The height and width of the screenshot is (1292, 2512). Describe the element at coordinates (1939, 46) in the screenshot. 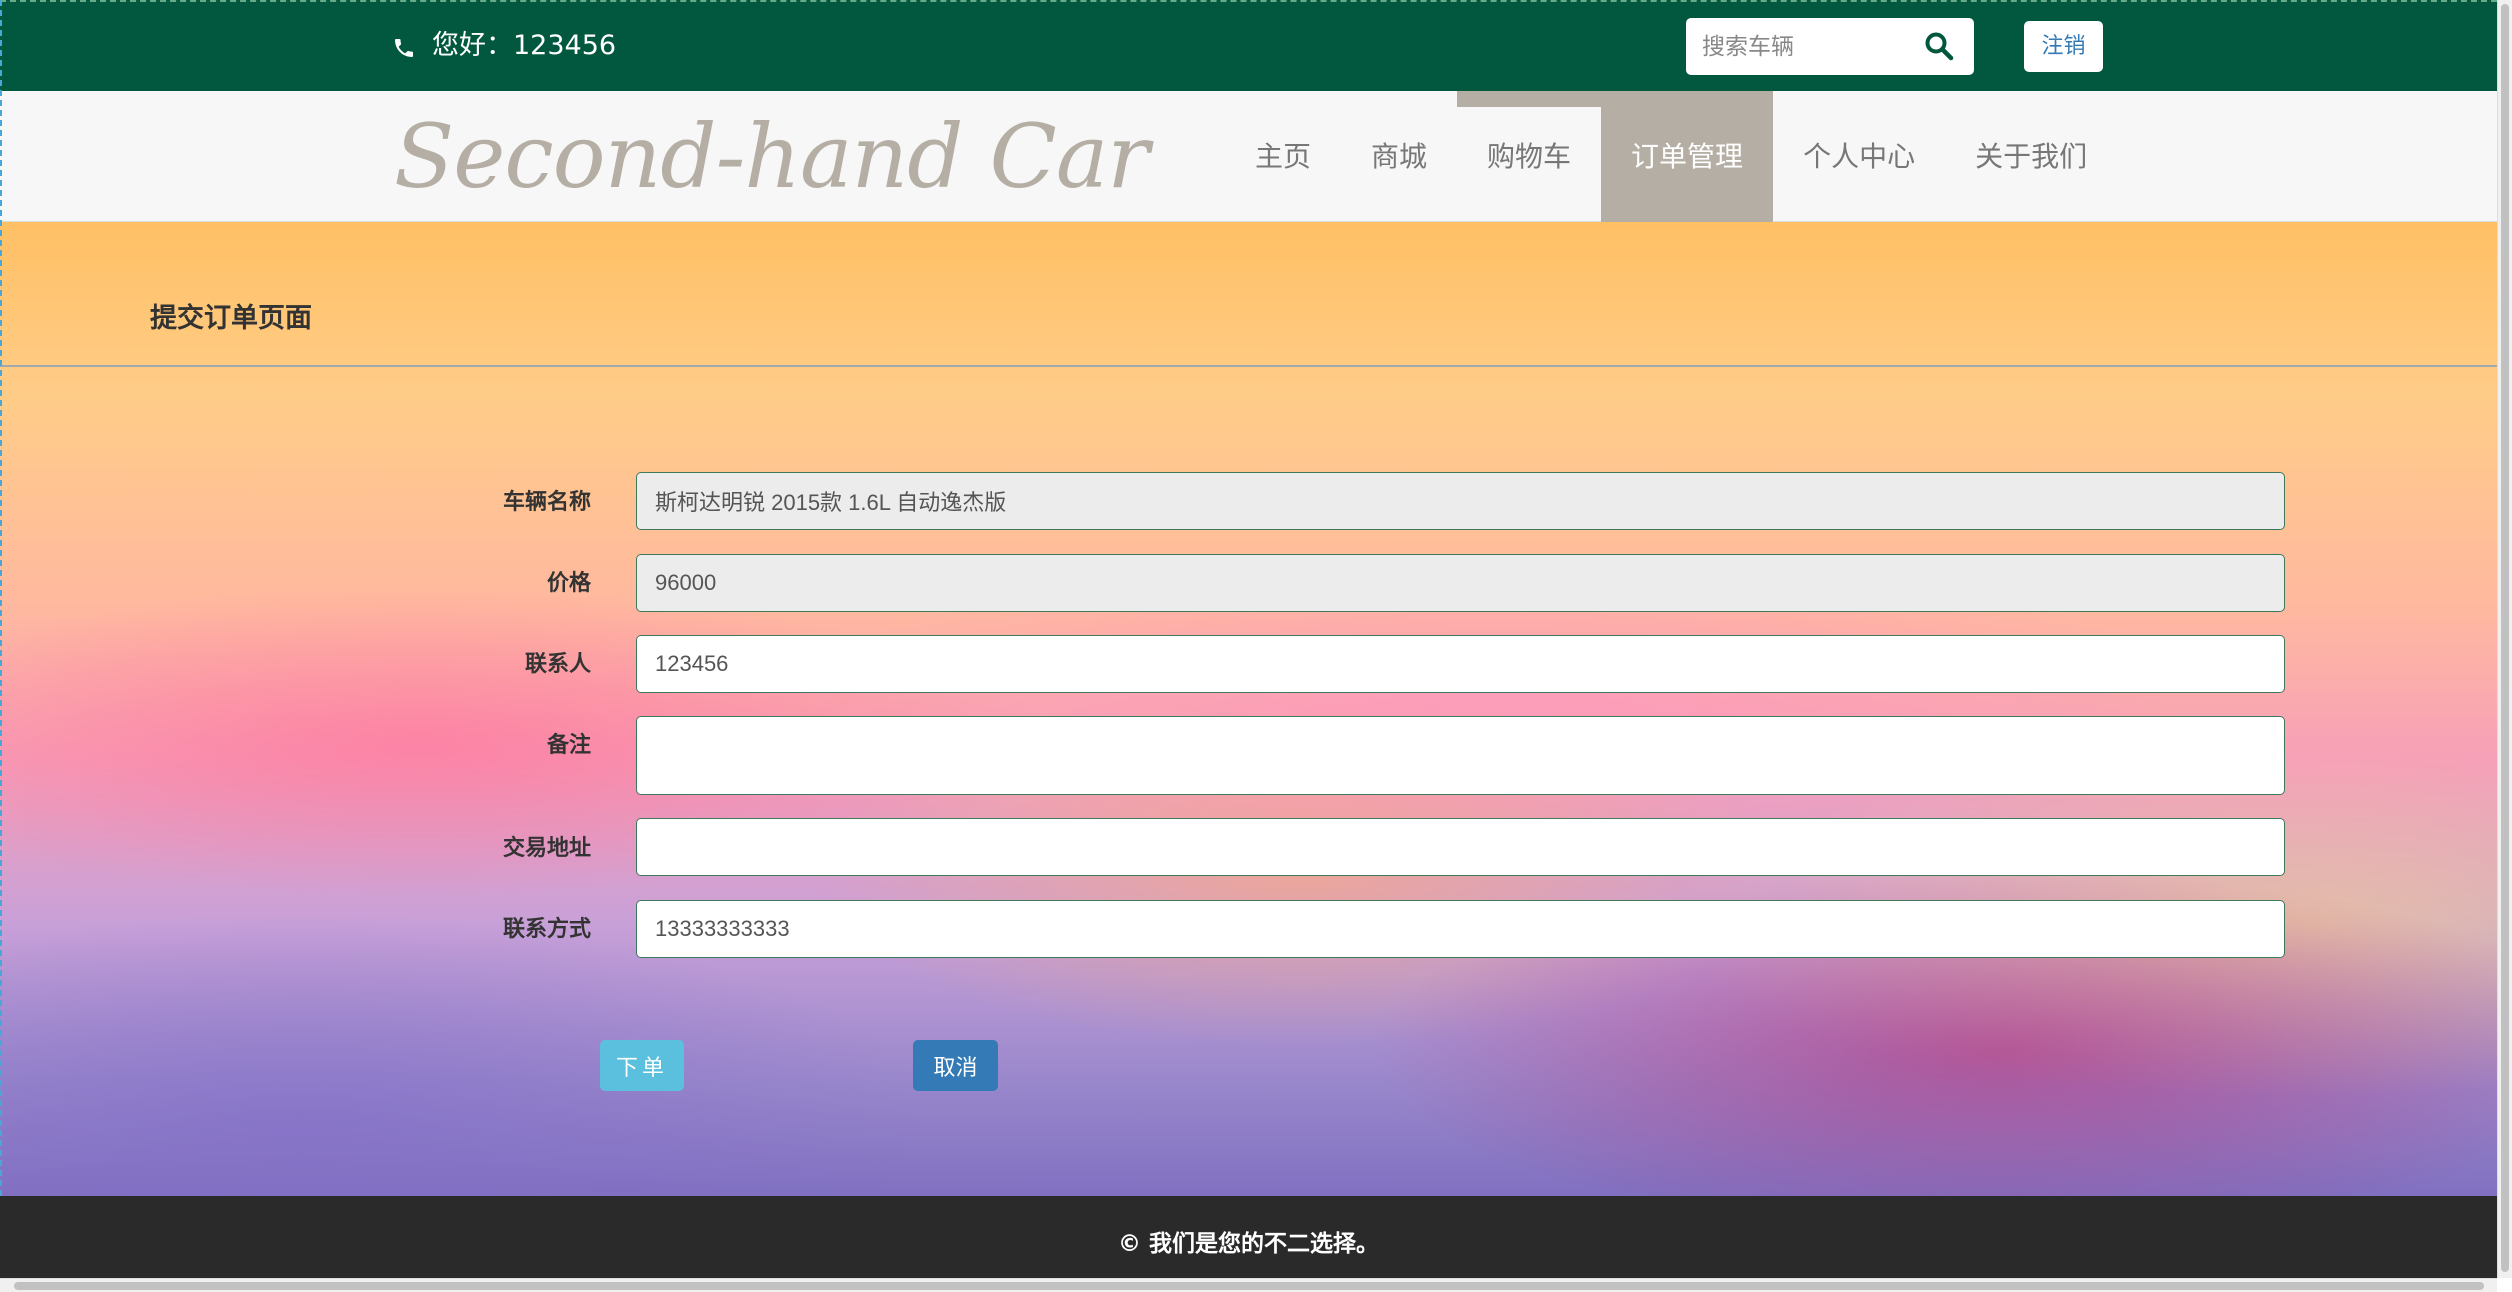

I see `search-icon` at that location.